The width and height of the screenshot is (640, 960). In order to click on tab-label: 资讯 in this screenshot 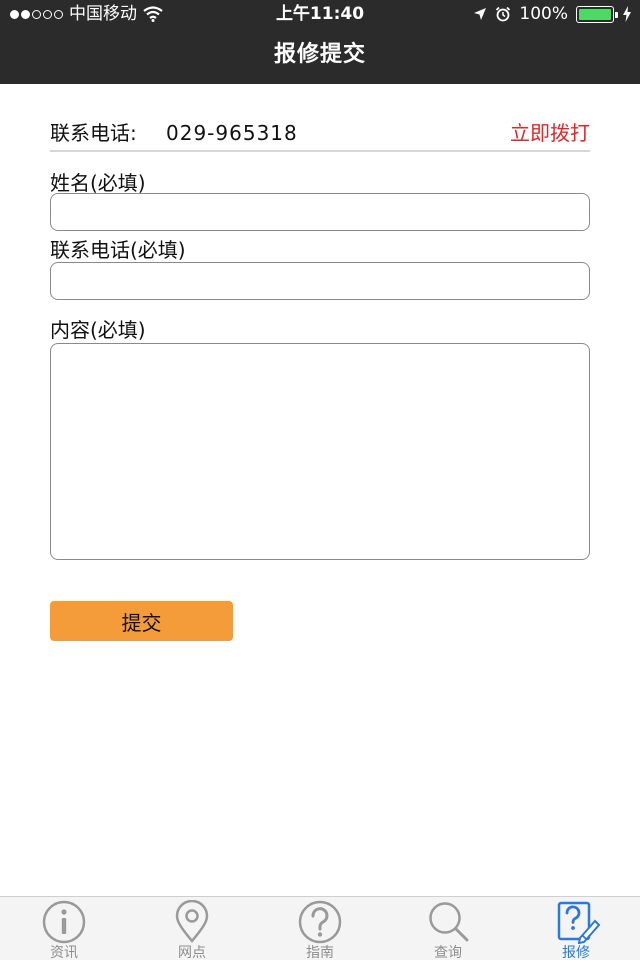, I will do `click(64, 952)`.